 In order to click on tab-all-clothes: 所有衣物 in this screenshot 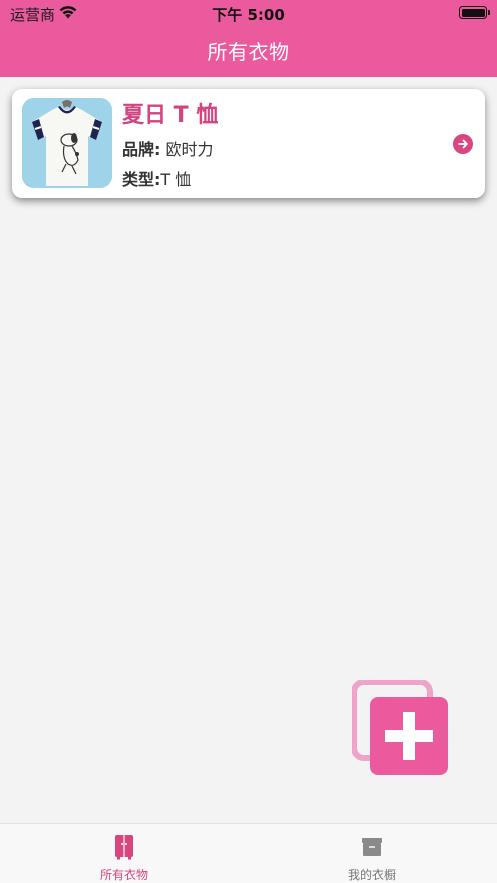, I will do `click(124, 853)`.